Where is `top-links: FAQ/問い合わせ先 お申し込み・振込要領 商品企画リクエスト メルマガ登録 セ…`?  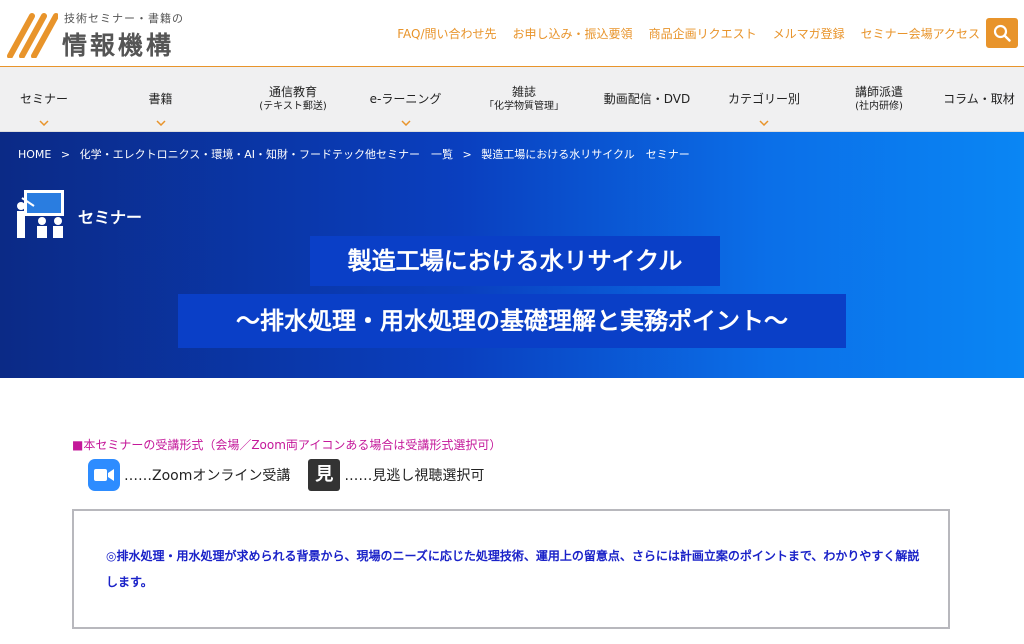 top-links: FAQ/問い合わせ先 お申し込み・振込要領 商品企画リクエスト メルマガ登録 セ… is located at coordinates (688, 33).